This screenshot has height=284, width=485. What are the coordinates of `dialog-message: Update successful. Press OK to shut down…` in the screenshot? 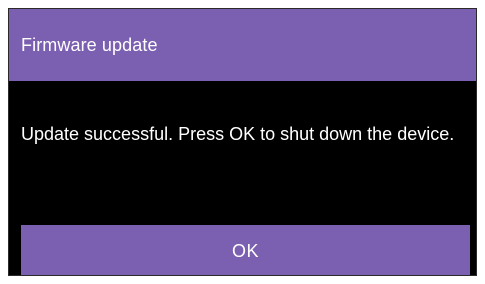 It's located at (238, 134).